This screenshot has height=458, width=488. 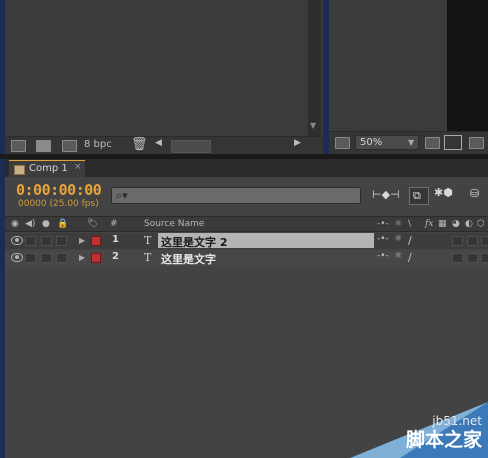 I want to click on layer-name: 这里是文字 2, so click(x=266, y=241).